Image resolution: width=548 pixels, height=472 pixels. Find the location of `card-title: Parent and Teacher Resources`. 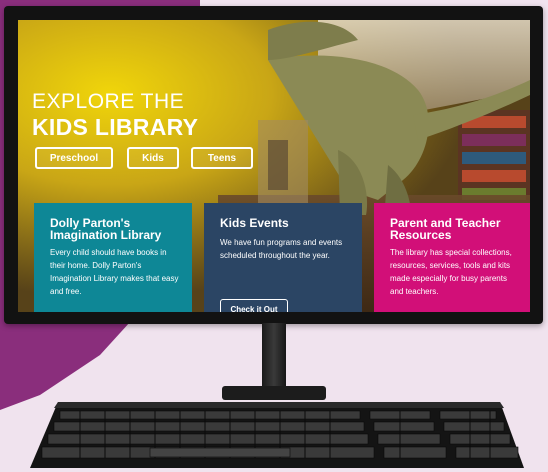

card-title: Parent and Teacher Resources is located at coordinates (445, 229).